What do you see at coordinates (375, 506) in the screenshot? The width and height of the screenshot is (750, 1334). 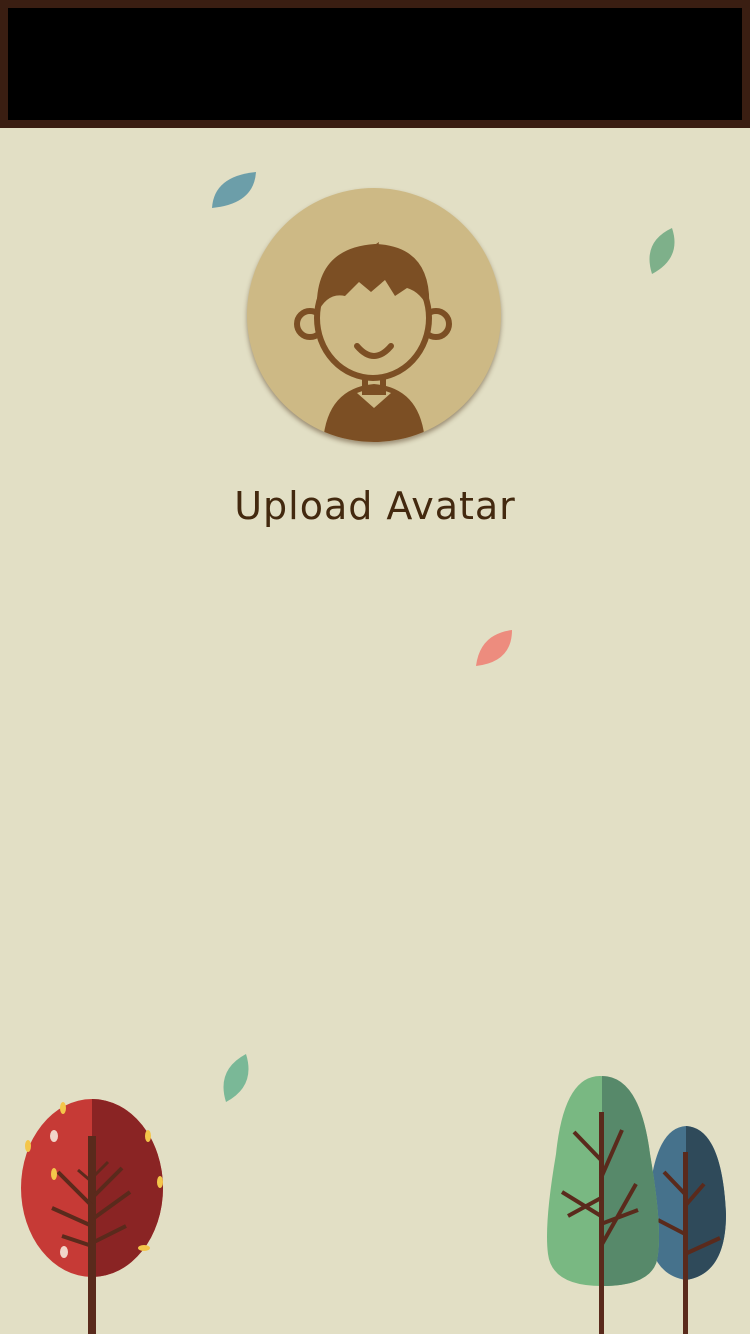 I see `upload-avatar-label: Upload Avatar` at bounding box center [375, 506].